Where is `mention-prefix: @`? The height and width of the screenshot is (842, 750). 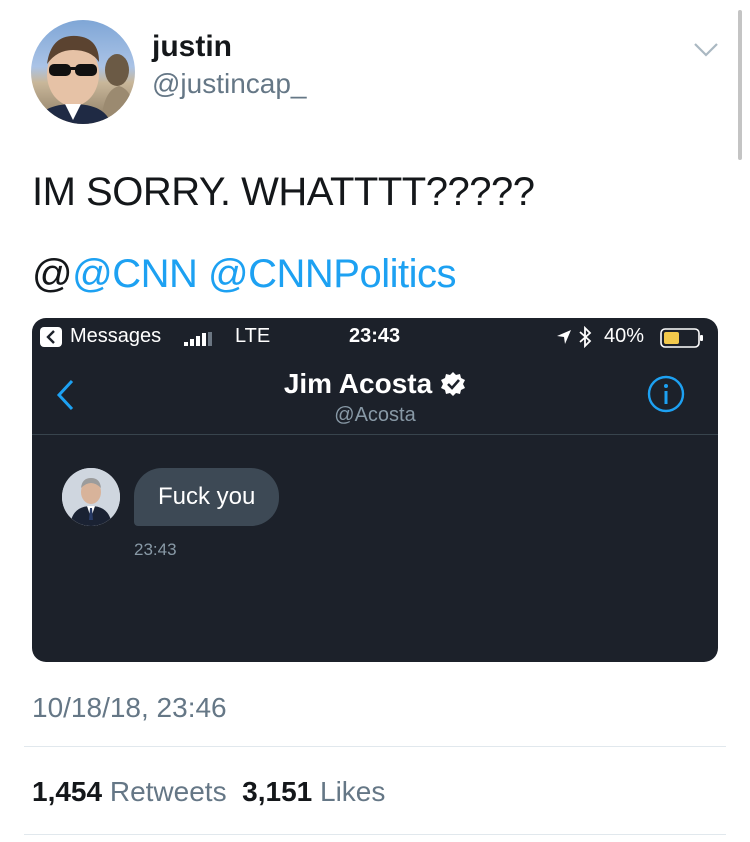 mention-prefix: @ is located at coordinates (52, 274).